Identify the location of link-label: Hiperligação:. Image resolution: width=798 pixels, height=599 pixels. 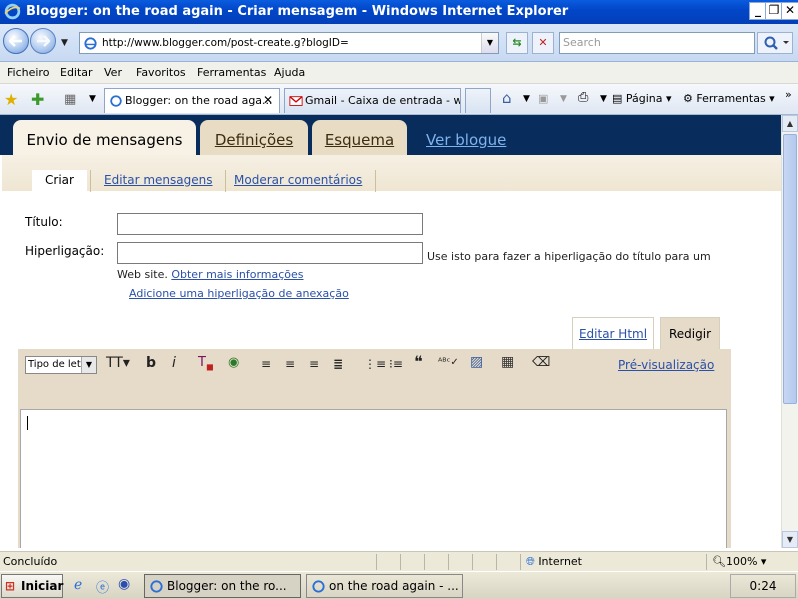
(65, 251).